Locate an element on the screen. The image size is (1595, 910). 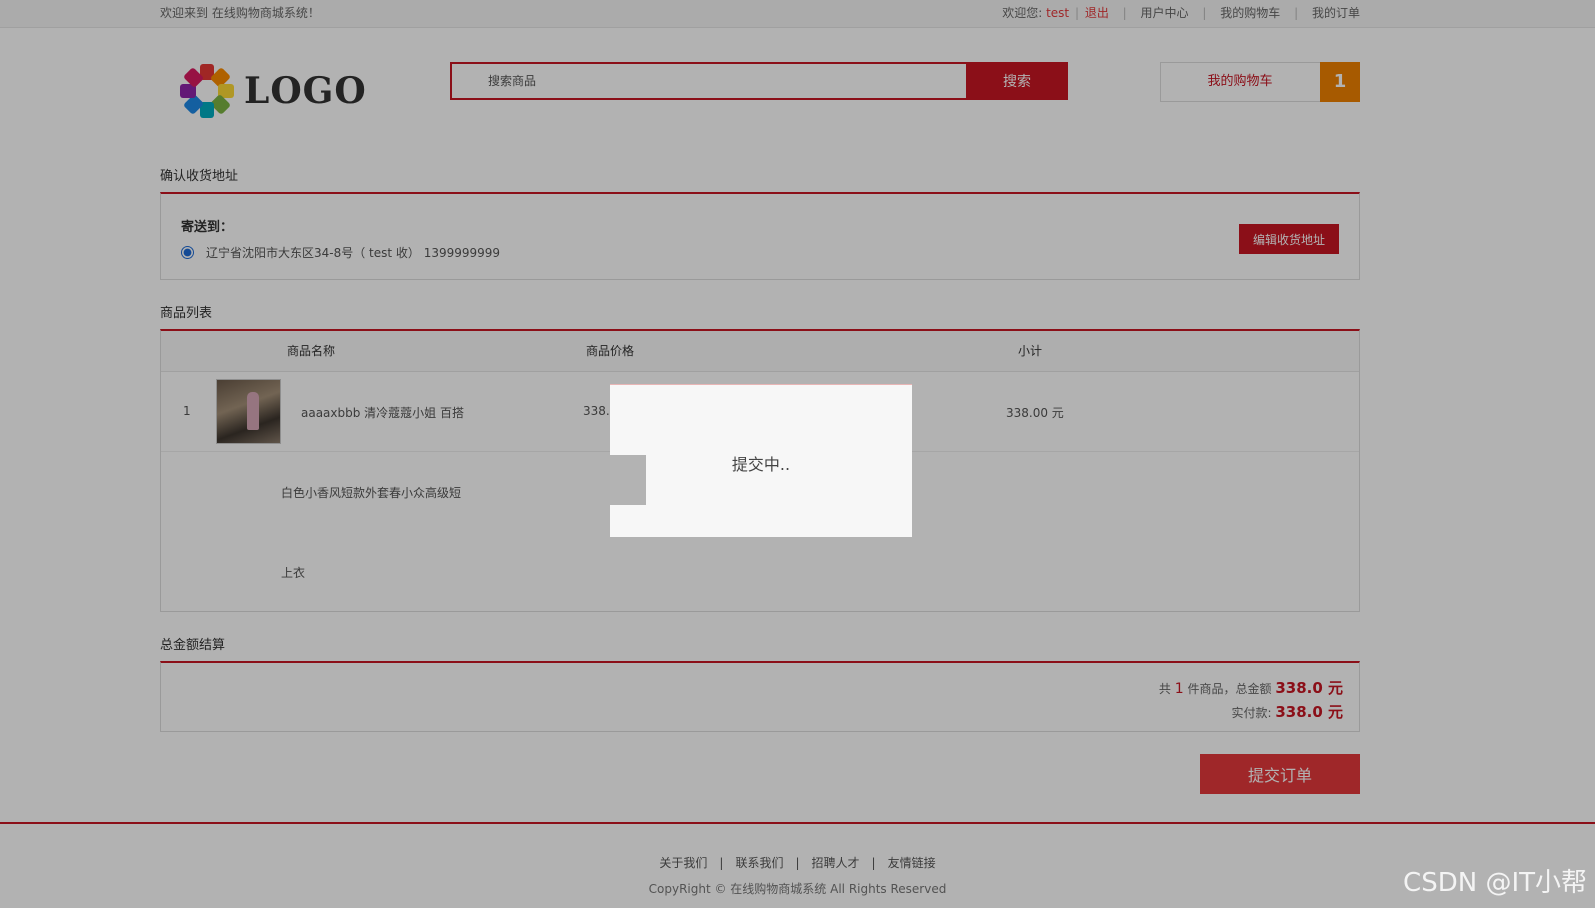
watermark: CSDN @IT小帮 is located at coordinates (1495, 883).